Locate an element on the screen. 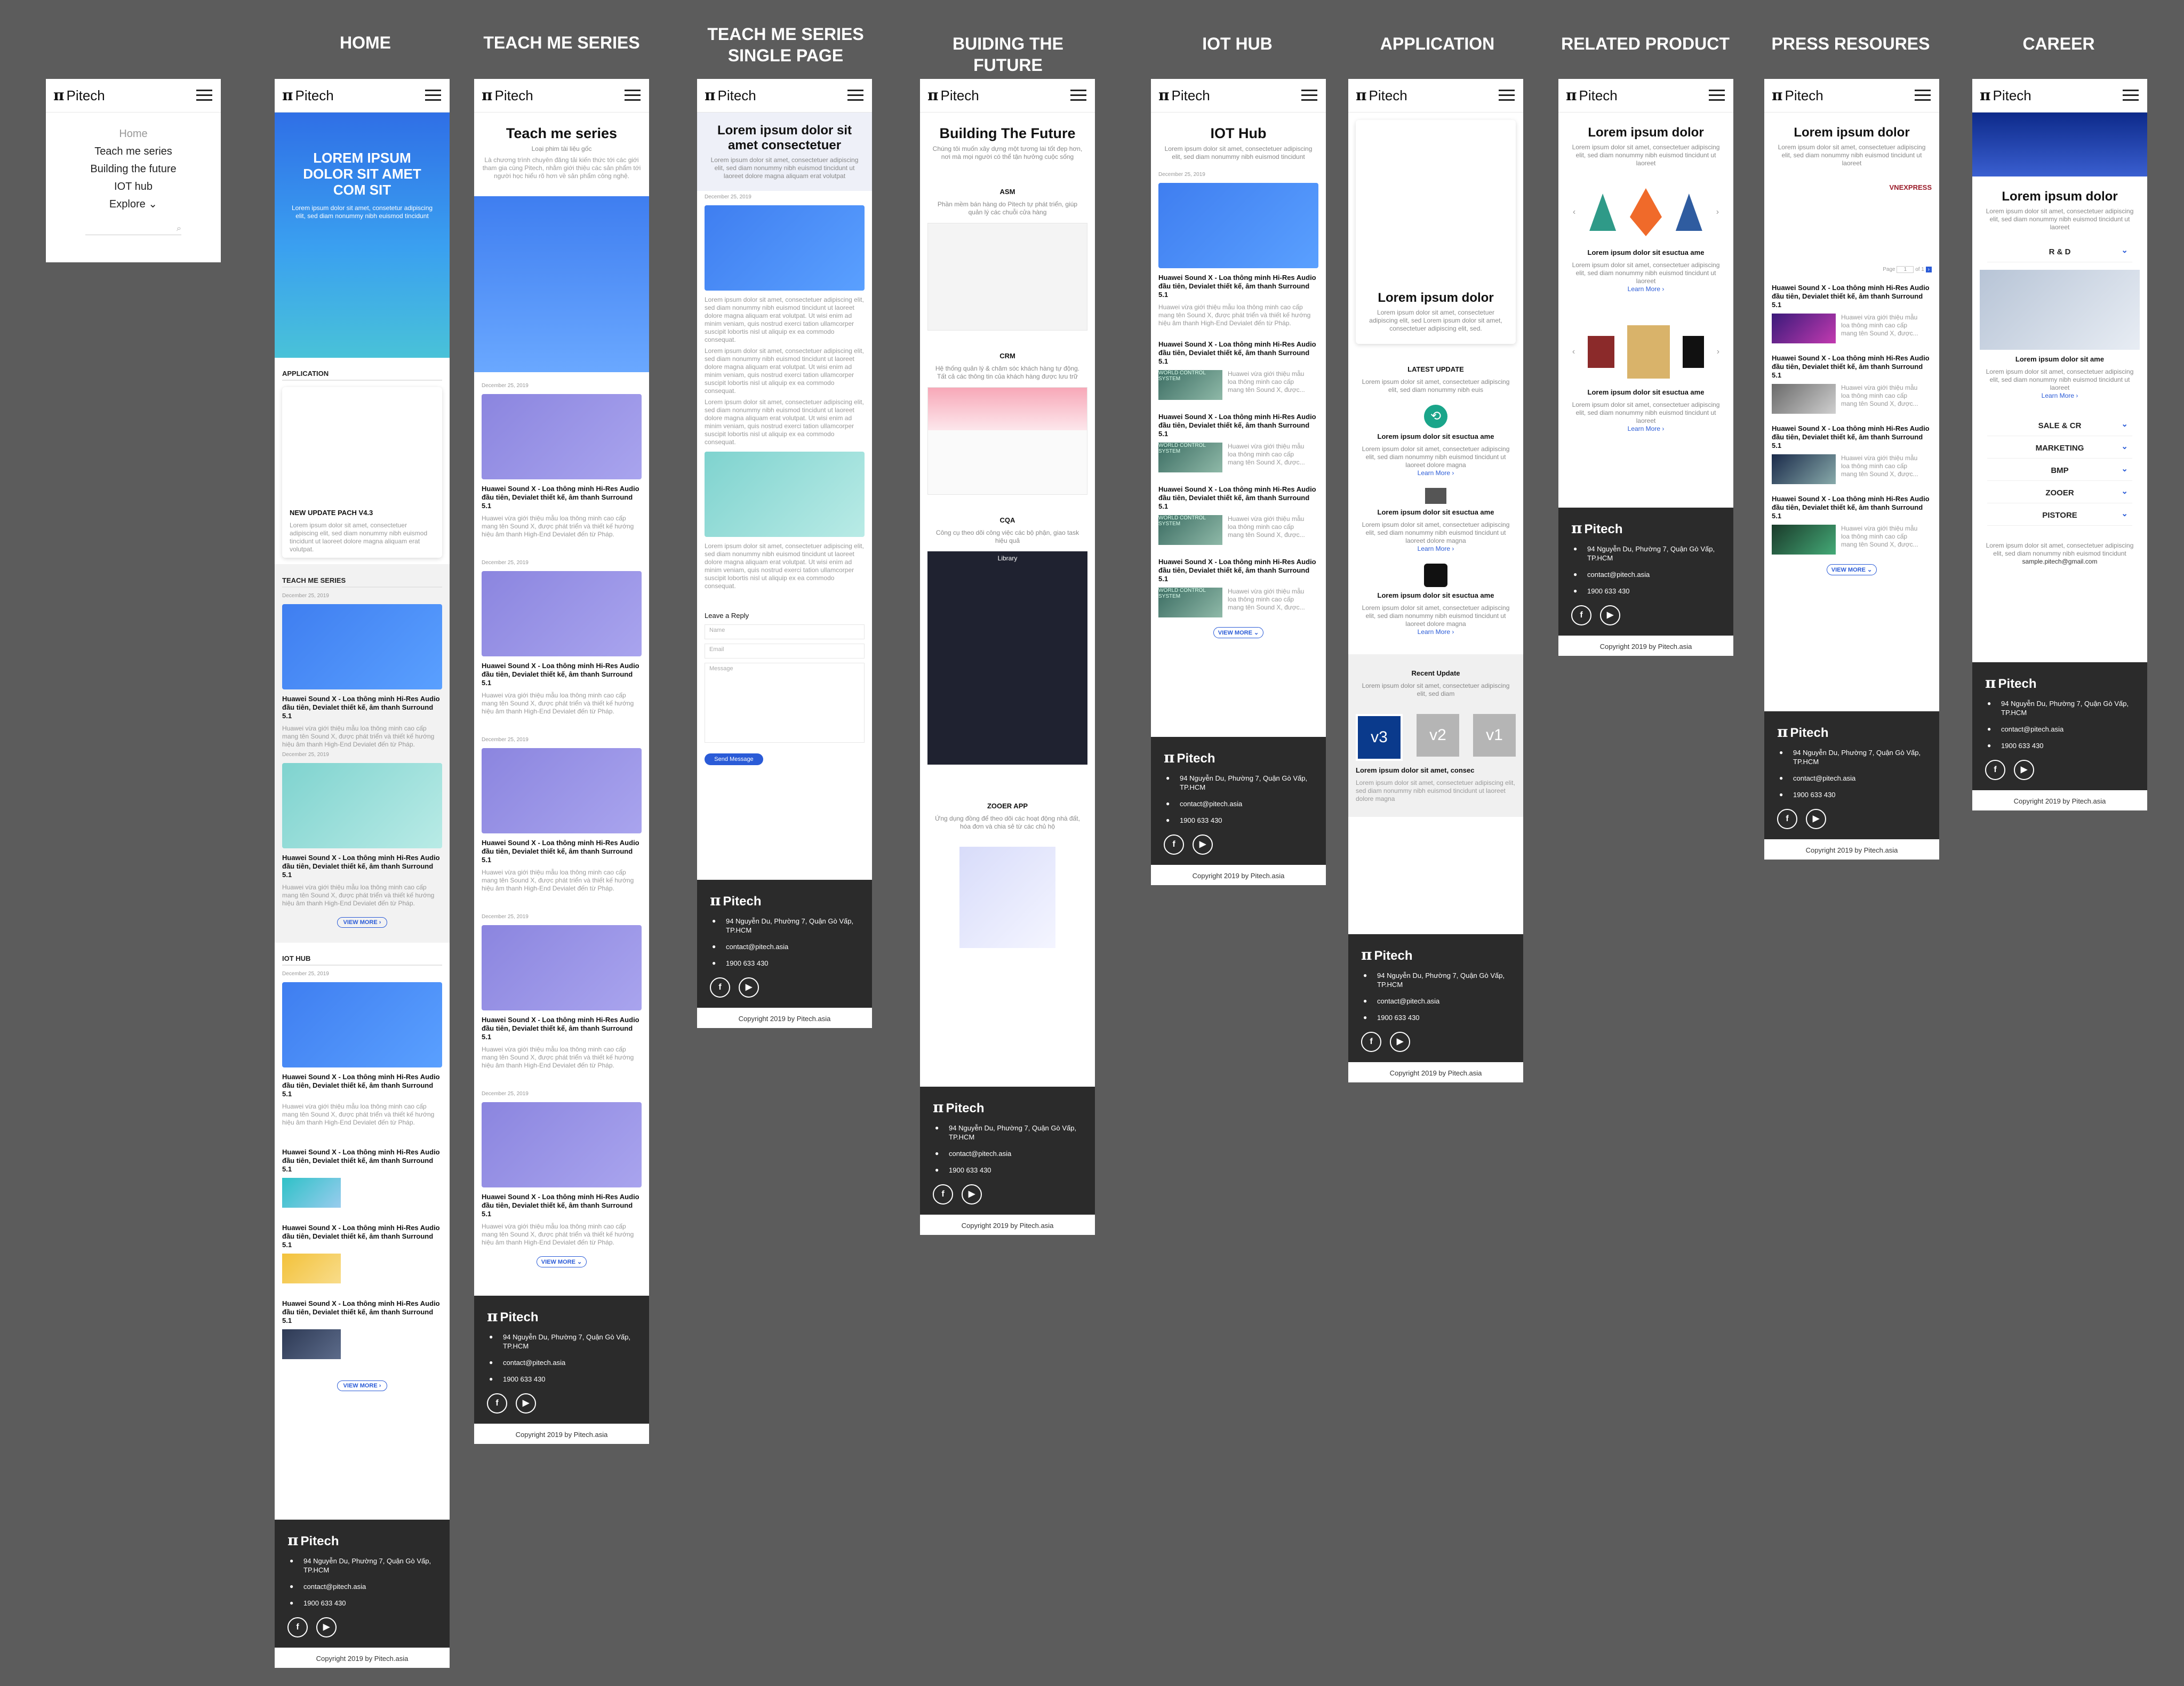  send-message-button: Send Message is located at coordinates (734, 759).